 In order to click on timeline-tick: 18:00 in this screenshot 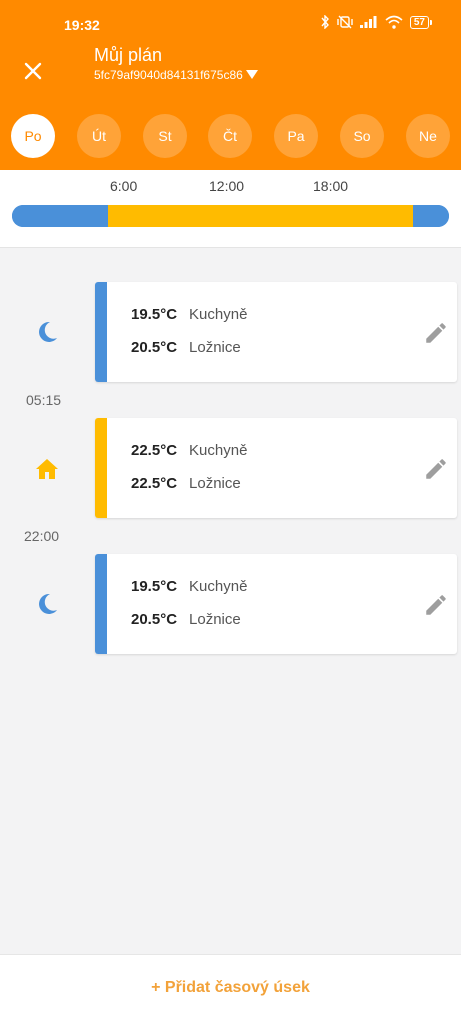, I will do `click(331, 186)`.